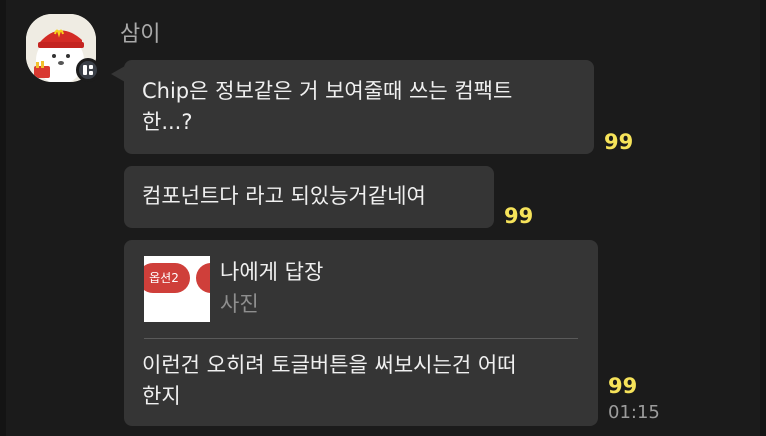  I want to click on message-bubble: 컴포넌트다 라고 되있능거같네여, so click(309, 197).